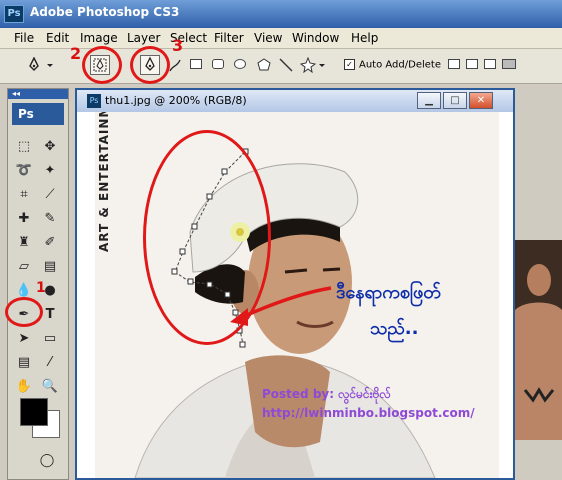  I want to click on path-combine-intersect-icon, so click(490, 64).